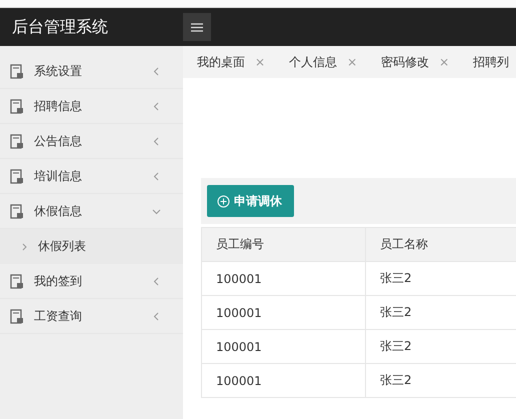 The width and height of the screenshot is (516, 419). Describe the element at coordinates (284, 245) in the screenshot. I see `column-header: 员工编号` at that location.